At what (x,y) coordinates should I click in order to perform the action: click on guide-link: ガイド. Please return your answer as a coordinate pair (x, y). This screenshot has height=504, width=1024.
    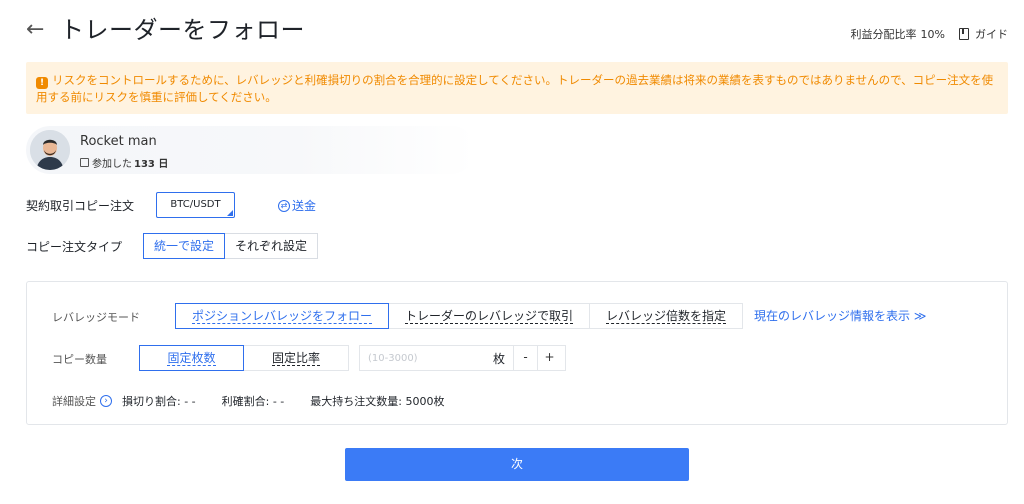
    Looking at the image, I should click on (983, 34).